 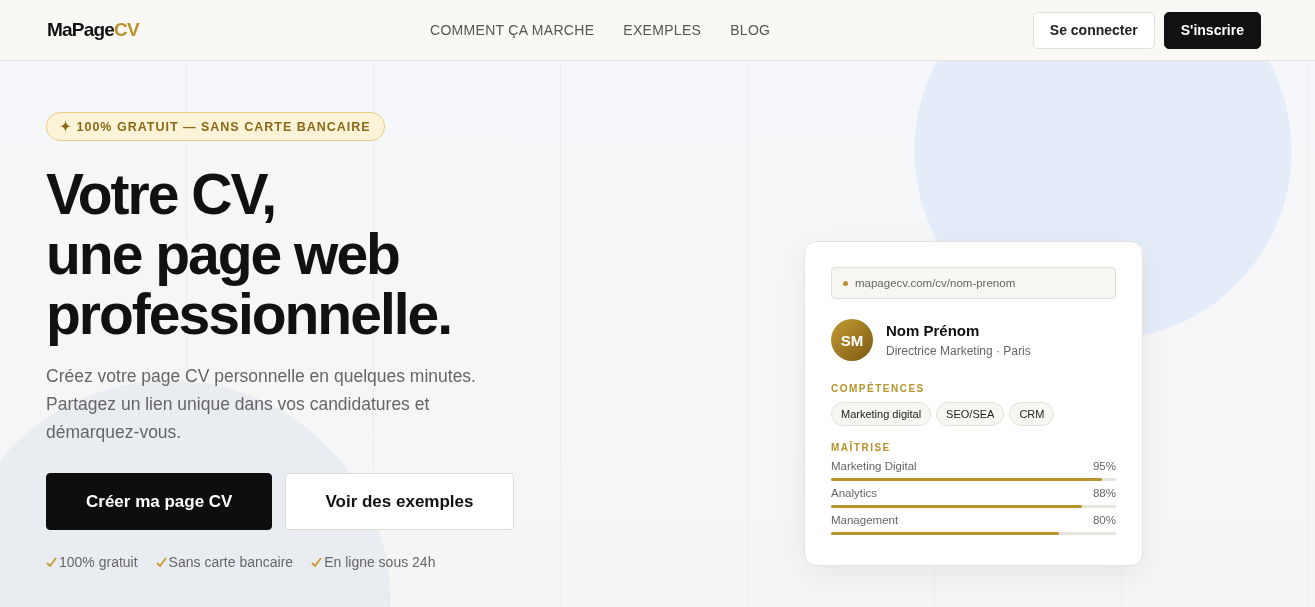 I want to click on perk-label: En ligne sous 24h, so click(x=380, y=562).